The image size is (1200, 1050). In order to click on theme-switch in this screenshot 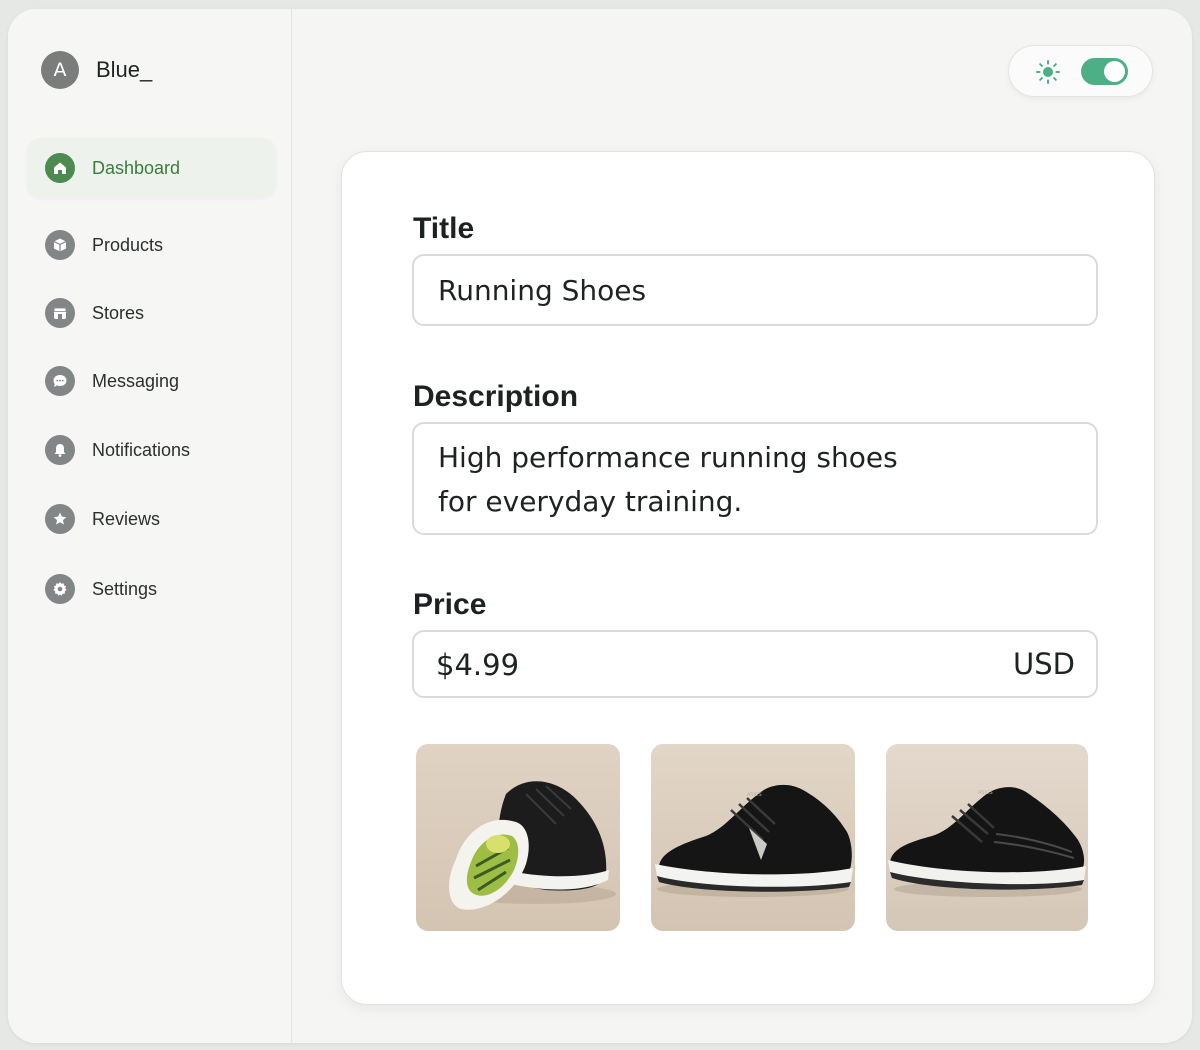, I will do `click(1080, 71)`.